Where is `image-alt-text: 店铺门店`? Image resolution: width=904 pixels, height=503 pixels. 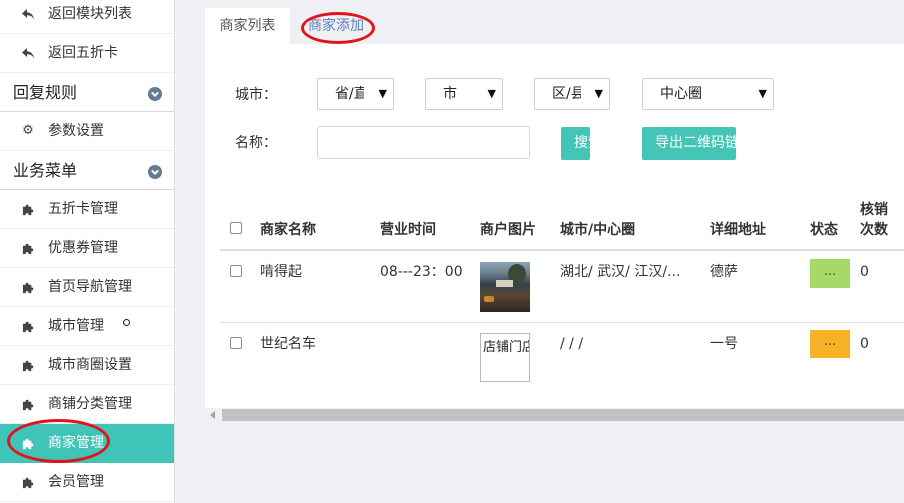 image-alt-text: 店铺门店 is located at coordinates (506, 347).